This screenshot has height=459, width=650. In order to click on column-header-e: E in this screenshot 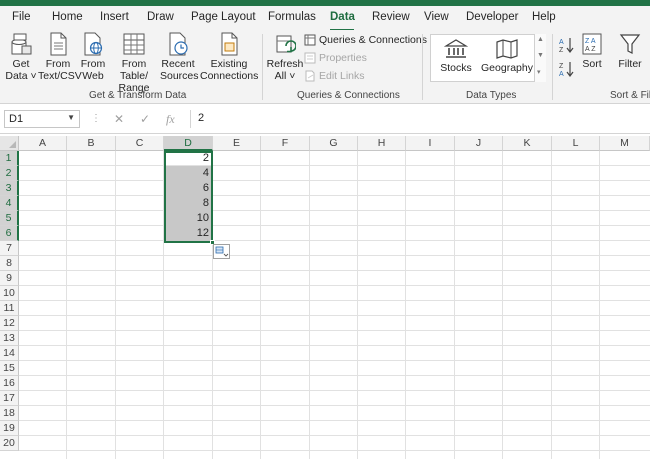, I will do `click(237, 143)`.